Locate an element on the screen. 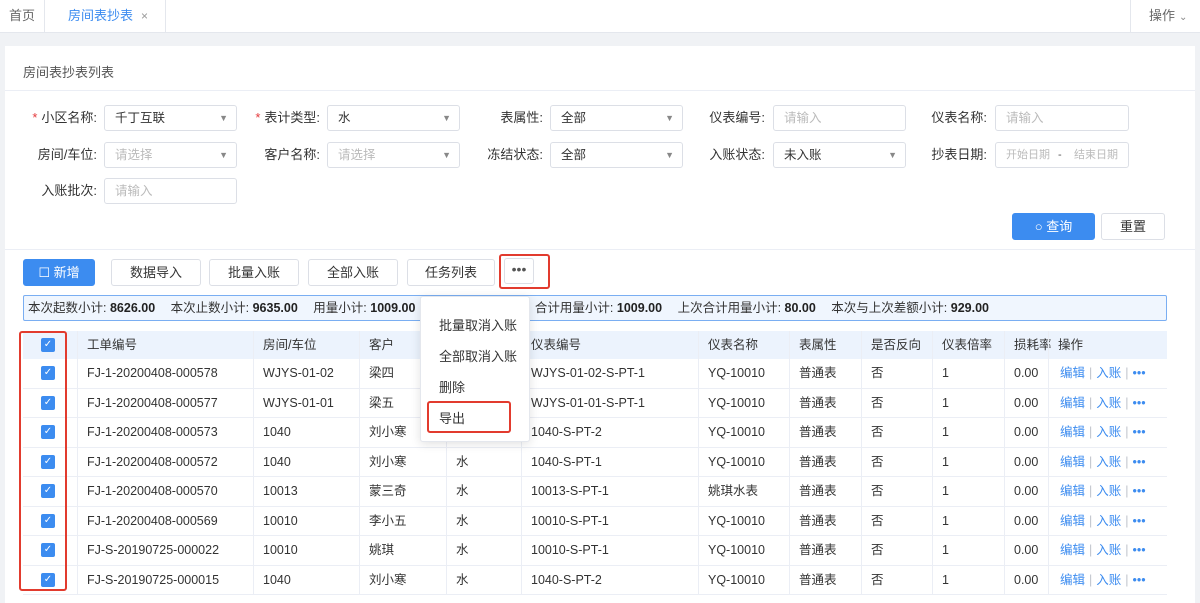  query-button: ○ 查询 is located at coordinates (1053, 226).